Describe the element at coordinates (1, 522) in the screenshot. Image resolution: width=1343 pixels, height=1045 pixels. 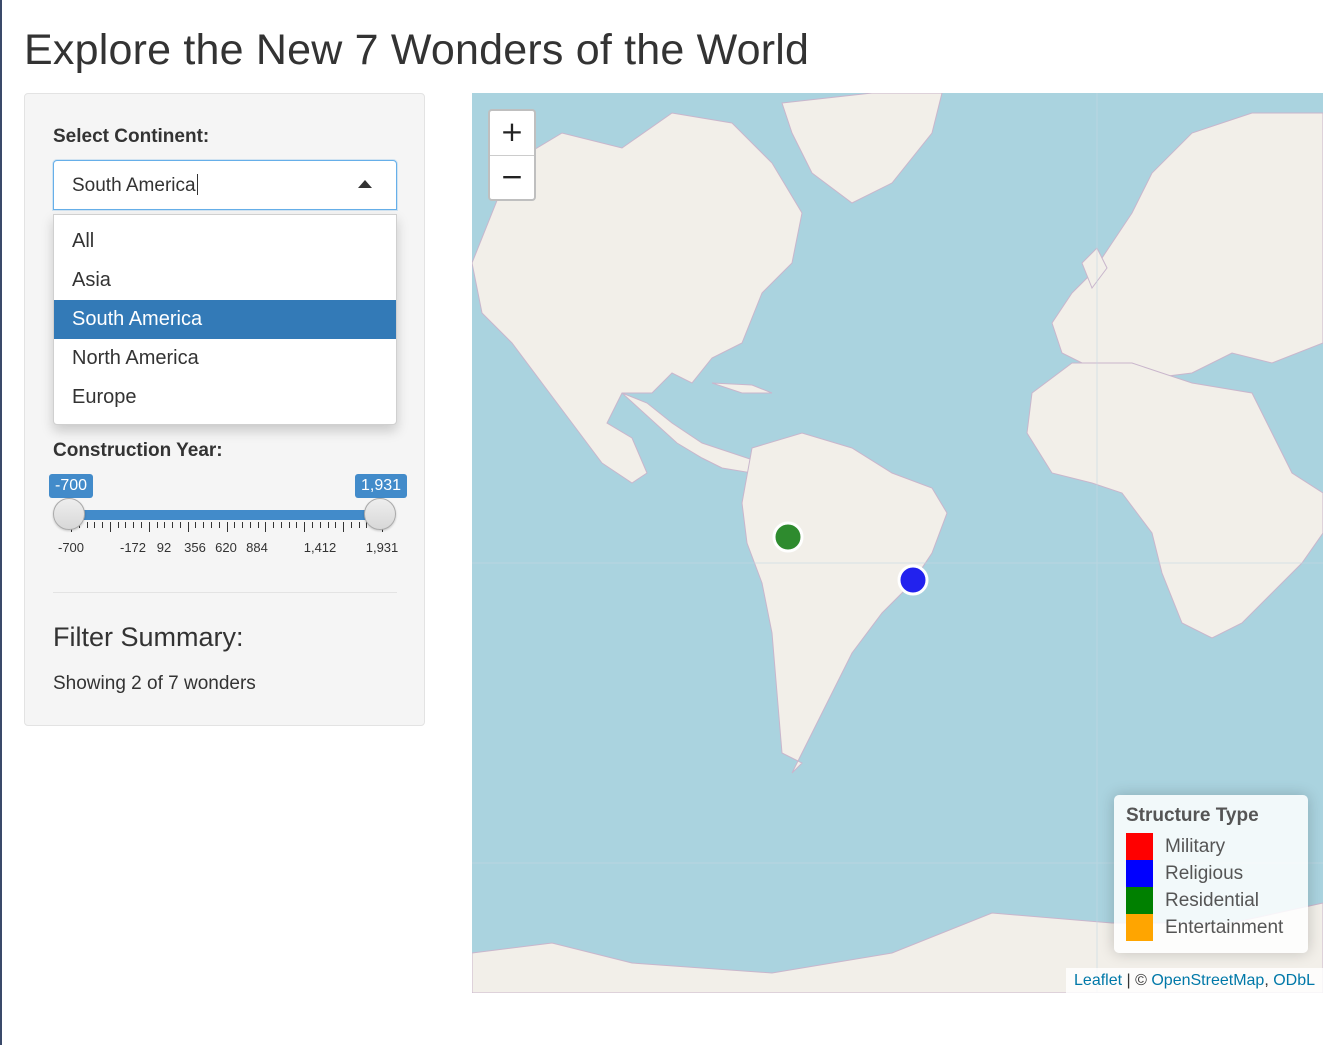
I see `window-left-edge` at that location.